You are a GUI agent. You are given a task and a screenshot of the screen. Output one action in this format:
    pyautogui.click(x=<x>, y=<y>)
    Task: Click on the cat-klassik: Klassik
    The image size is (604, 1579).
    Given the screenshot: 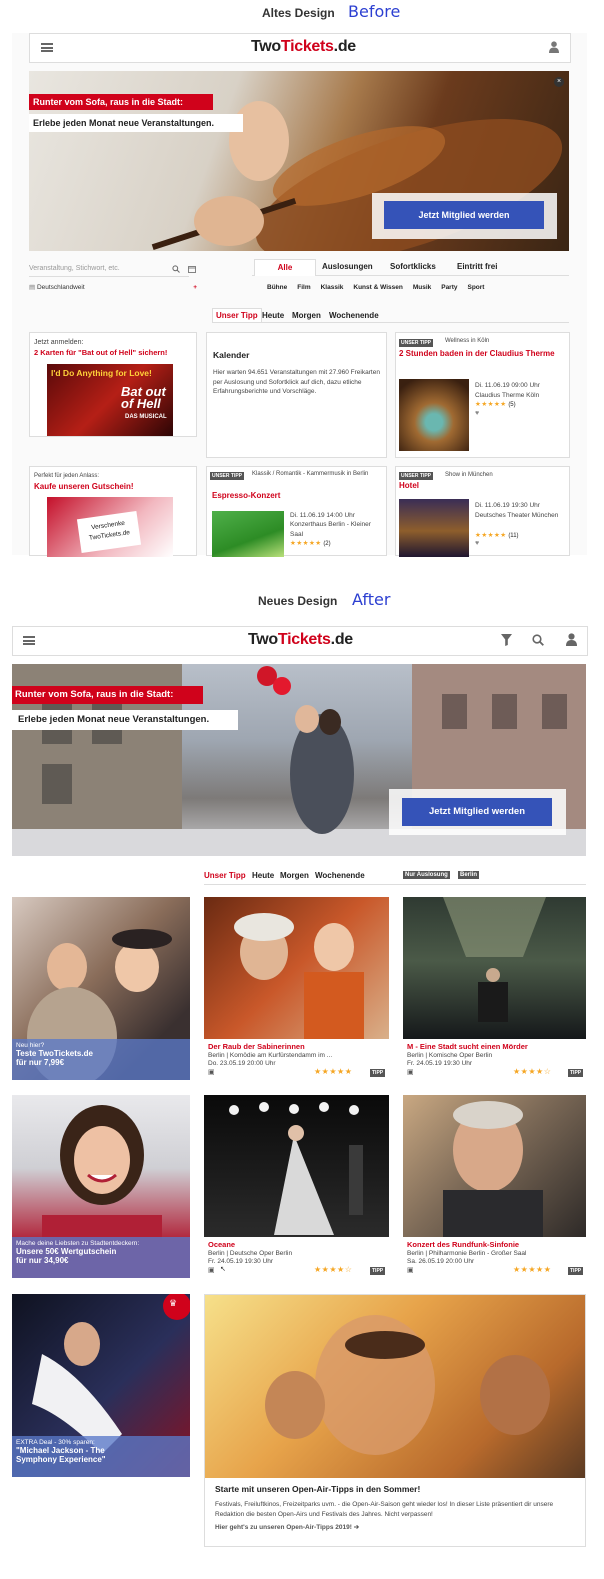 What is the action you would take?
    pyautogui.click(x=332, y=287)
    